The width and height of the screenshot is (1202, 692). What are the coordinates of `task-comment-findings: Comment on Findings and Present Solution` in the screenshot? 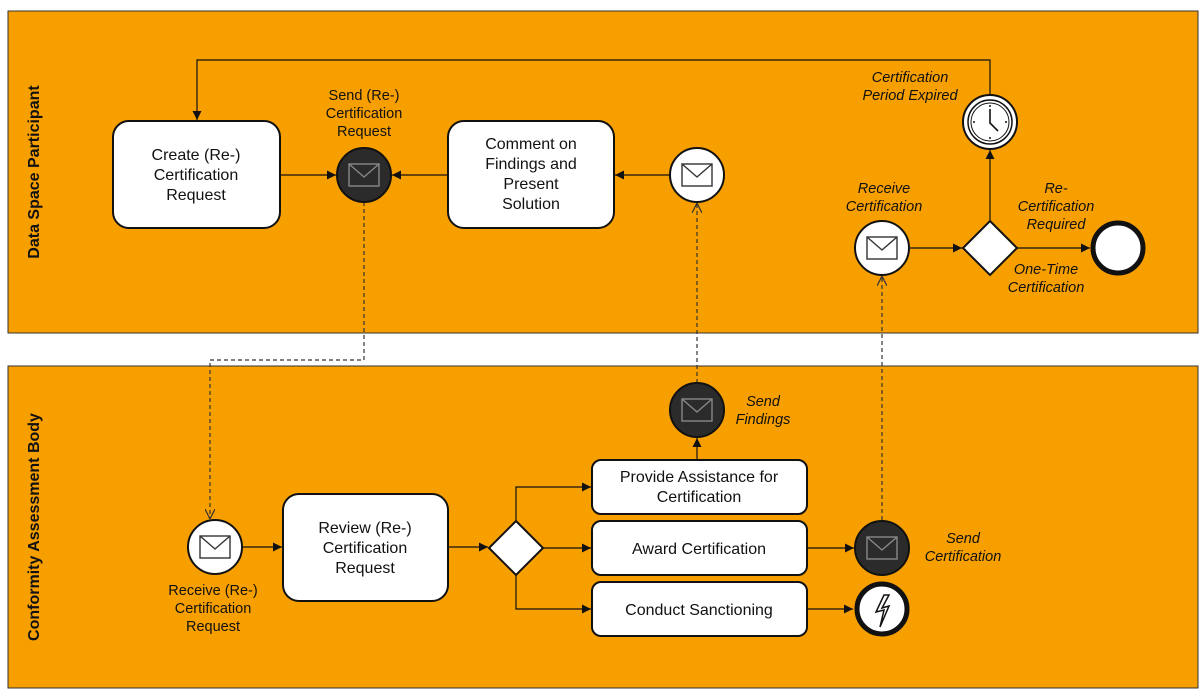 It's located at (531, 174).